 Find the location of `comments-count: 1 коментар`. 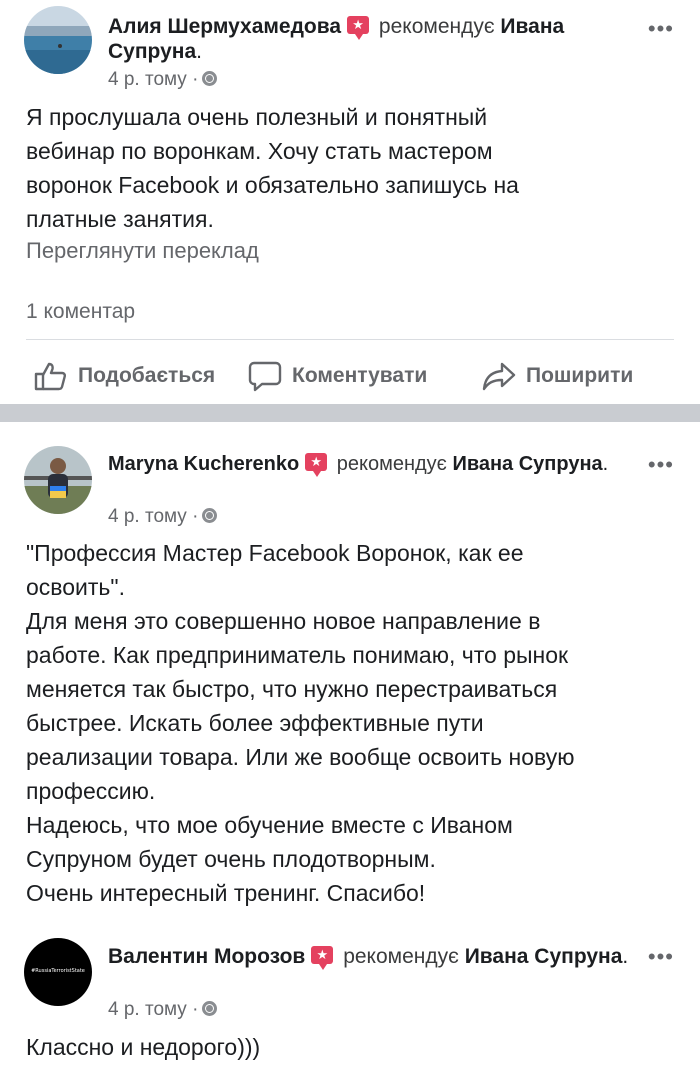

comments-count: 1 коментар is located at coordinates (80, 312).